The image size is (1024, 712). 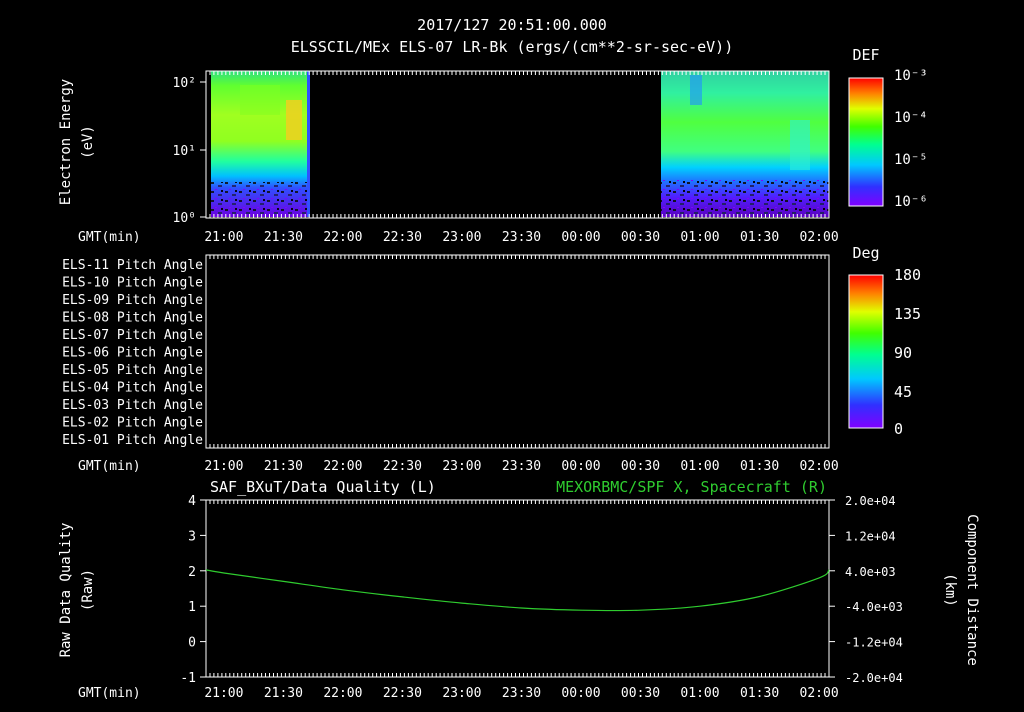 What do you see at coordinates (874, 678) in the screenshot?
I see `distance-ytick: -2.0e+04` at bounding box center [874, 678].